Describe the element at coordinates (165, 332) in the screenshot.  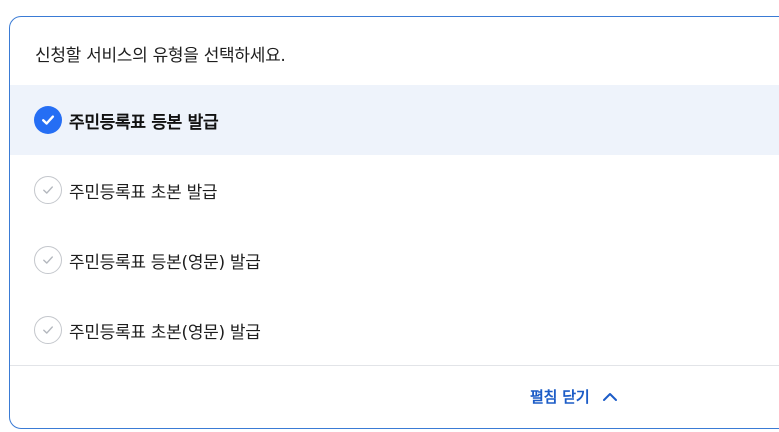
I see `option-label: 주민등록표 초본(영문) 발급` at that location.